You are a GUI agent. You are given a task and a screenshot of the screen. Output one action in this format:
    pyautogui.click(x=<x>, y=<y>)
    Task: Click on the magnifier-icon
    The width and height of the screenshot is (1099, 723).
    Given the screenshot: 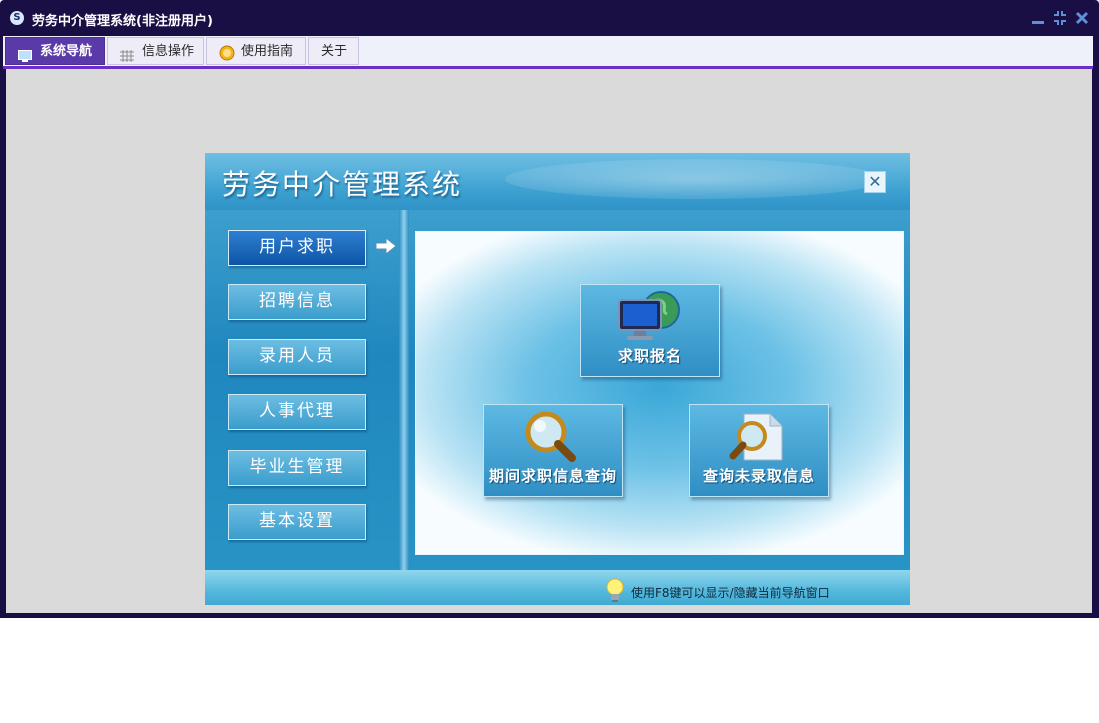 What is the action you would take?
    pyautogui.click(x=550, y=436)
    